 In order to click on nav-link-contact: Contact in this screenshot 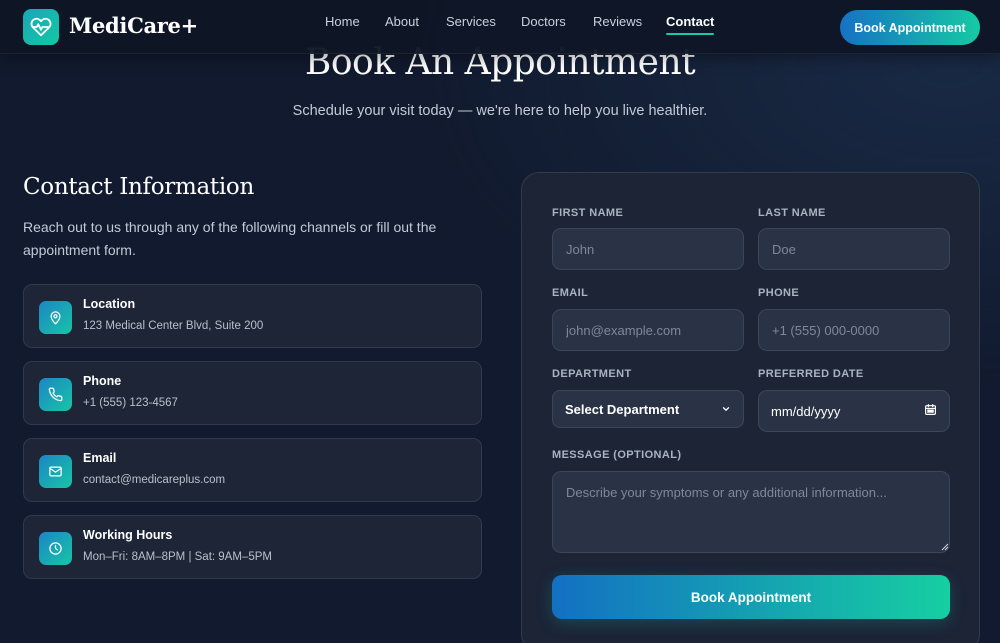, I will do `click(690, 24)`.